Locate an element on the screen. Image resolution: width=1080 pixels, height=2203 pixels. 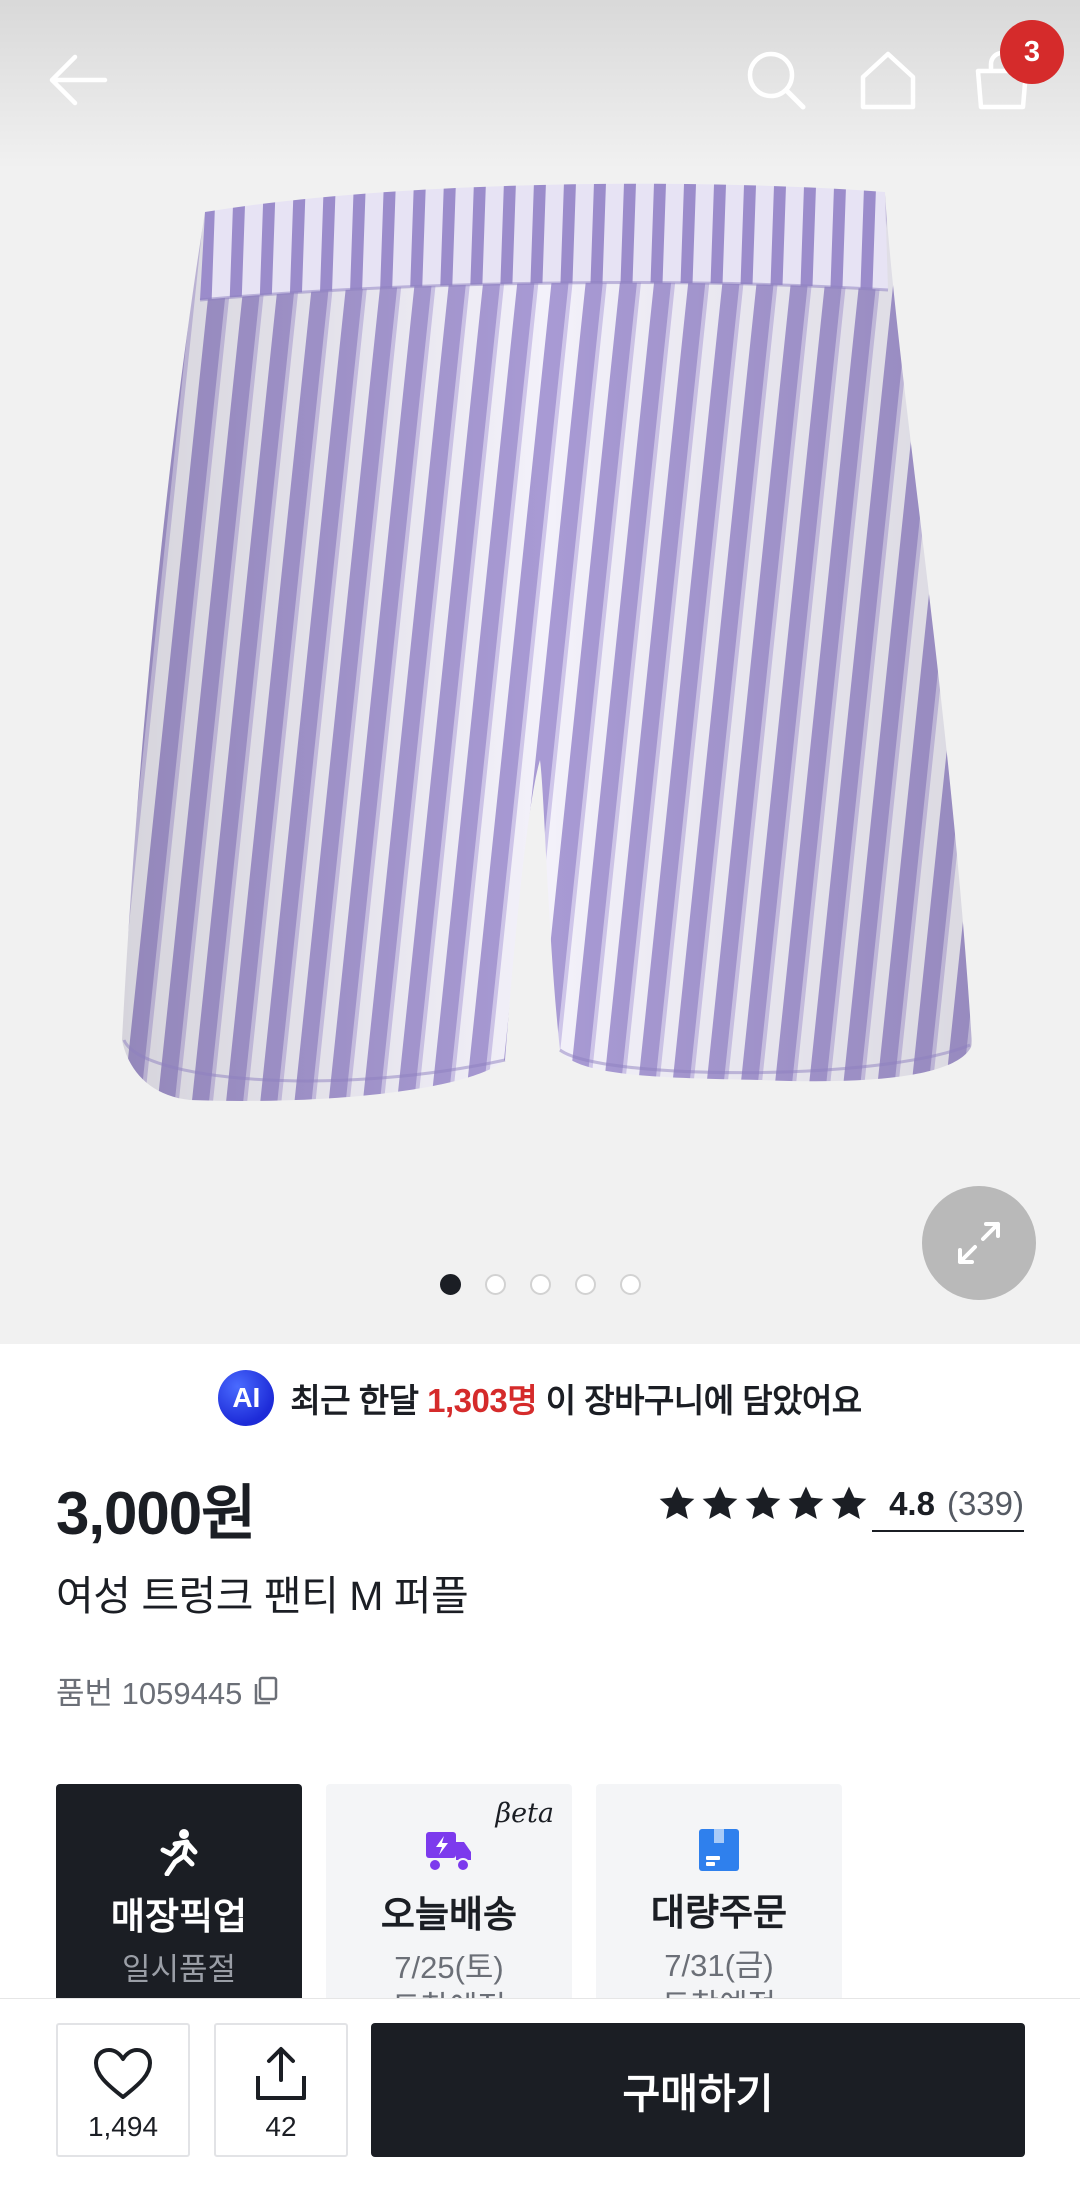
option-date: 7/31(금) is located at coordinates (719, 1965).